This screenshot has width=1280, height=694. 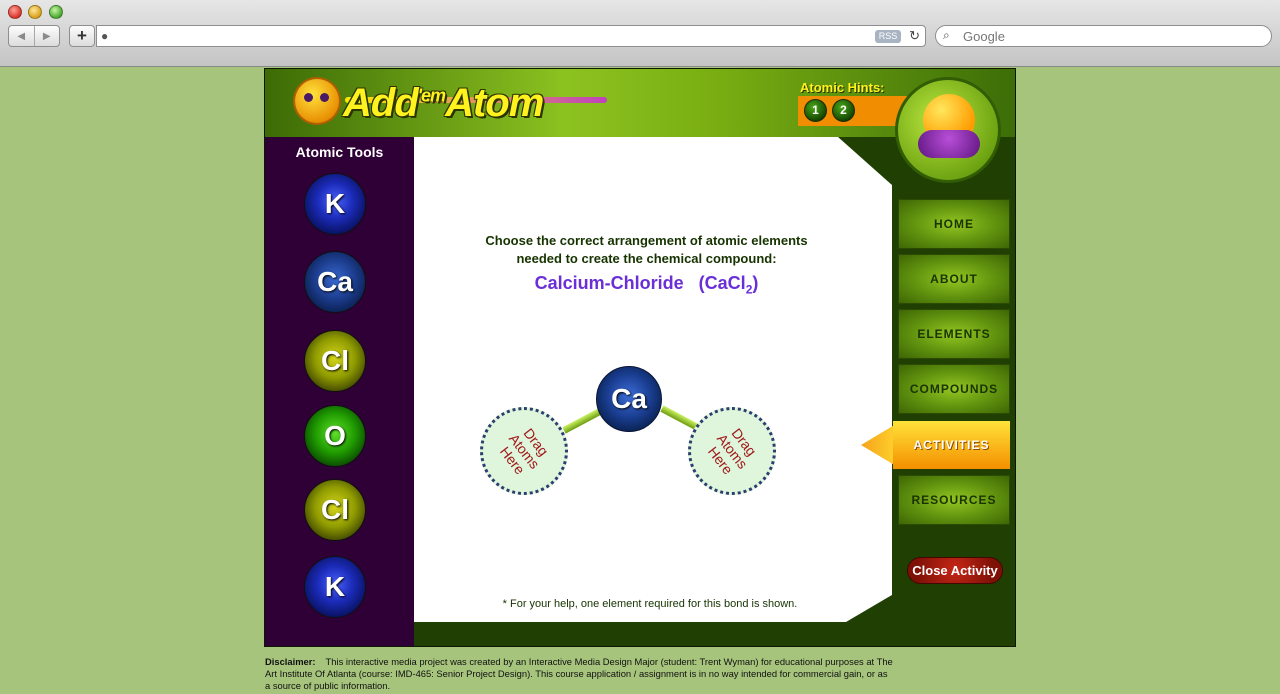 What do you see at coordinates (335, 282) in the screenshot?
I see `atom-tool-ca: Ca` at bounding box center [335, 282].